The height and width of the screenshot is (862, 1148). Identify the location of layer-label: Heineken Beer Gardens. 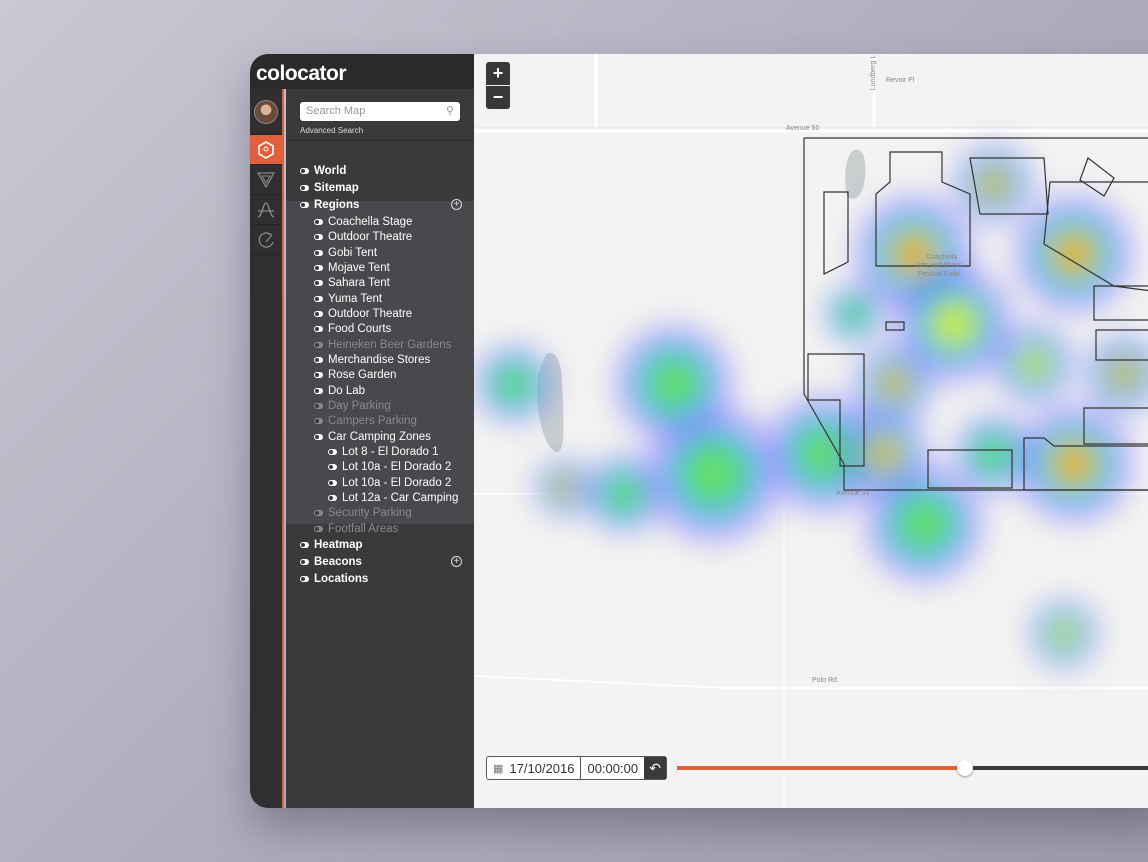
(390, 345).